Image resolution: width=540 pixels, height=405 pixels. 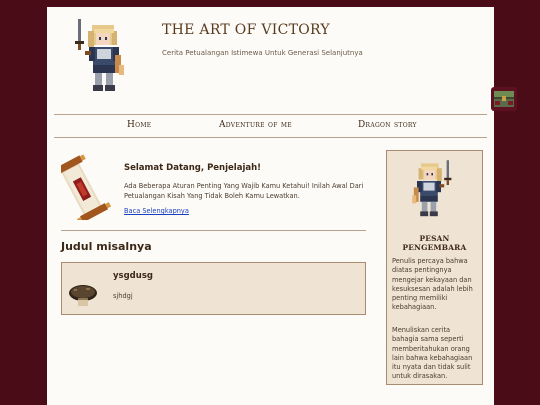 I want to click on welcome-title: Selamat Datang, Penjelajah!, so click(x=193, y=168).